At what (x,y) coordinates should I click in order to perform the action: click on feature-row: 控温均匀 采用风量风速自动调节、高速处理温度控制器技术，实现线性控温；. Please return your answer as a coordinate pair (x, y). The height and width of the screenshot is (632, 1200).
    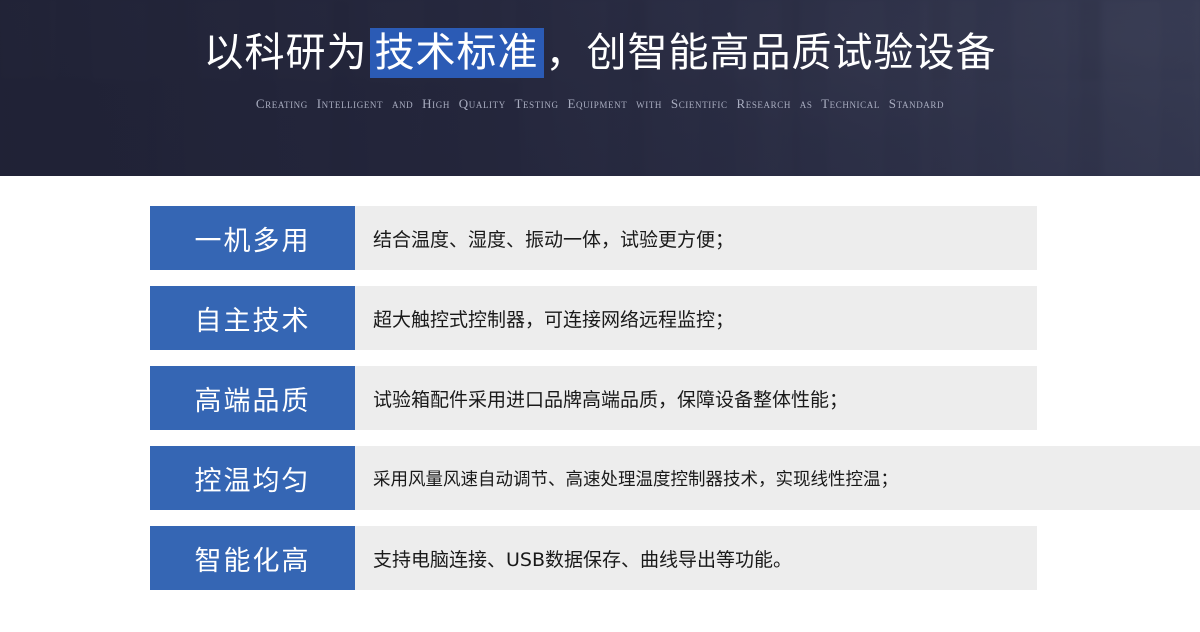
    Looking at the image, I should click on (675, 478).